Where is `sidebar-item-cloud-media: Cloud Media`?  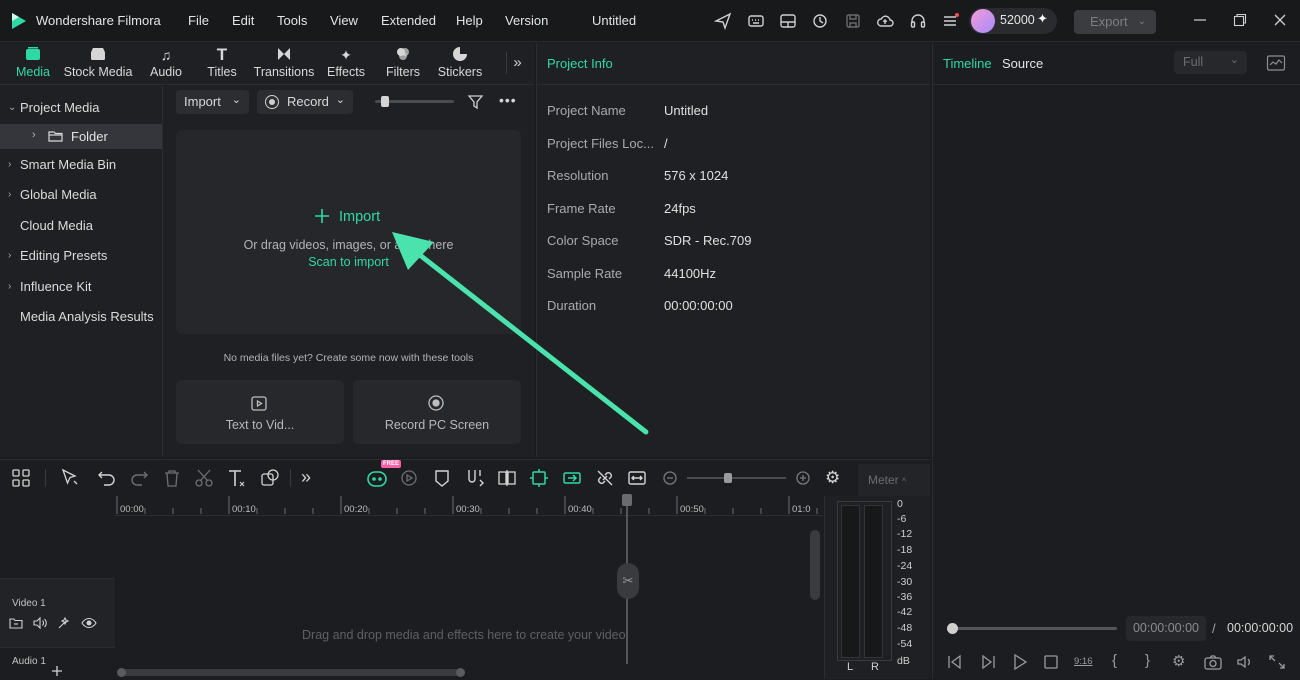 sidebar-item-cloud-media: Cloud Media is located at coordinates (81, 226).